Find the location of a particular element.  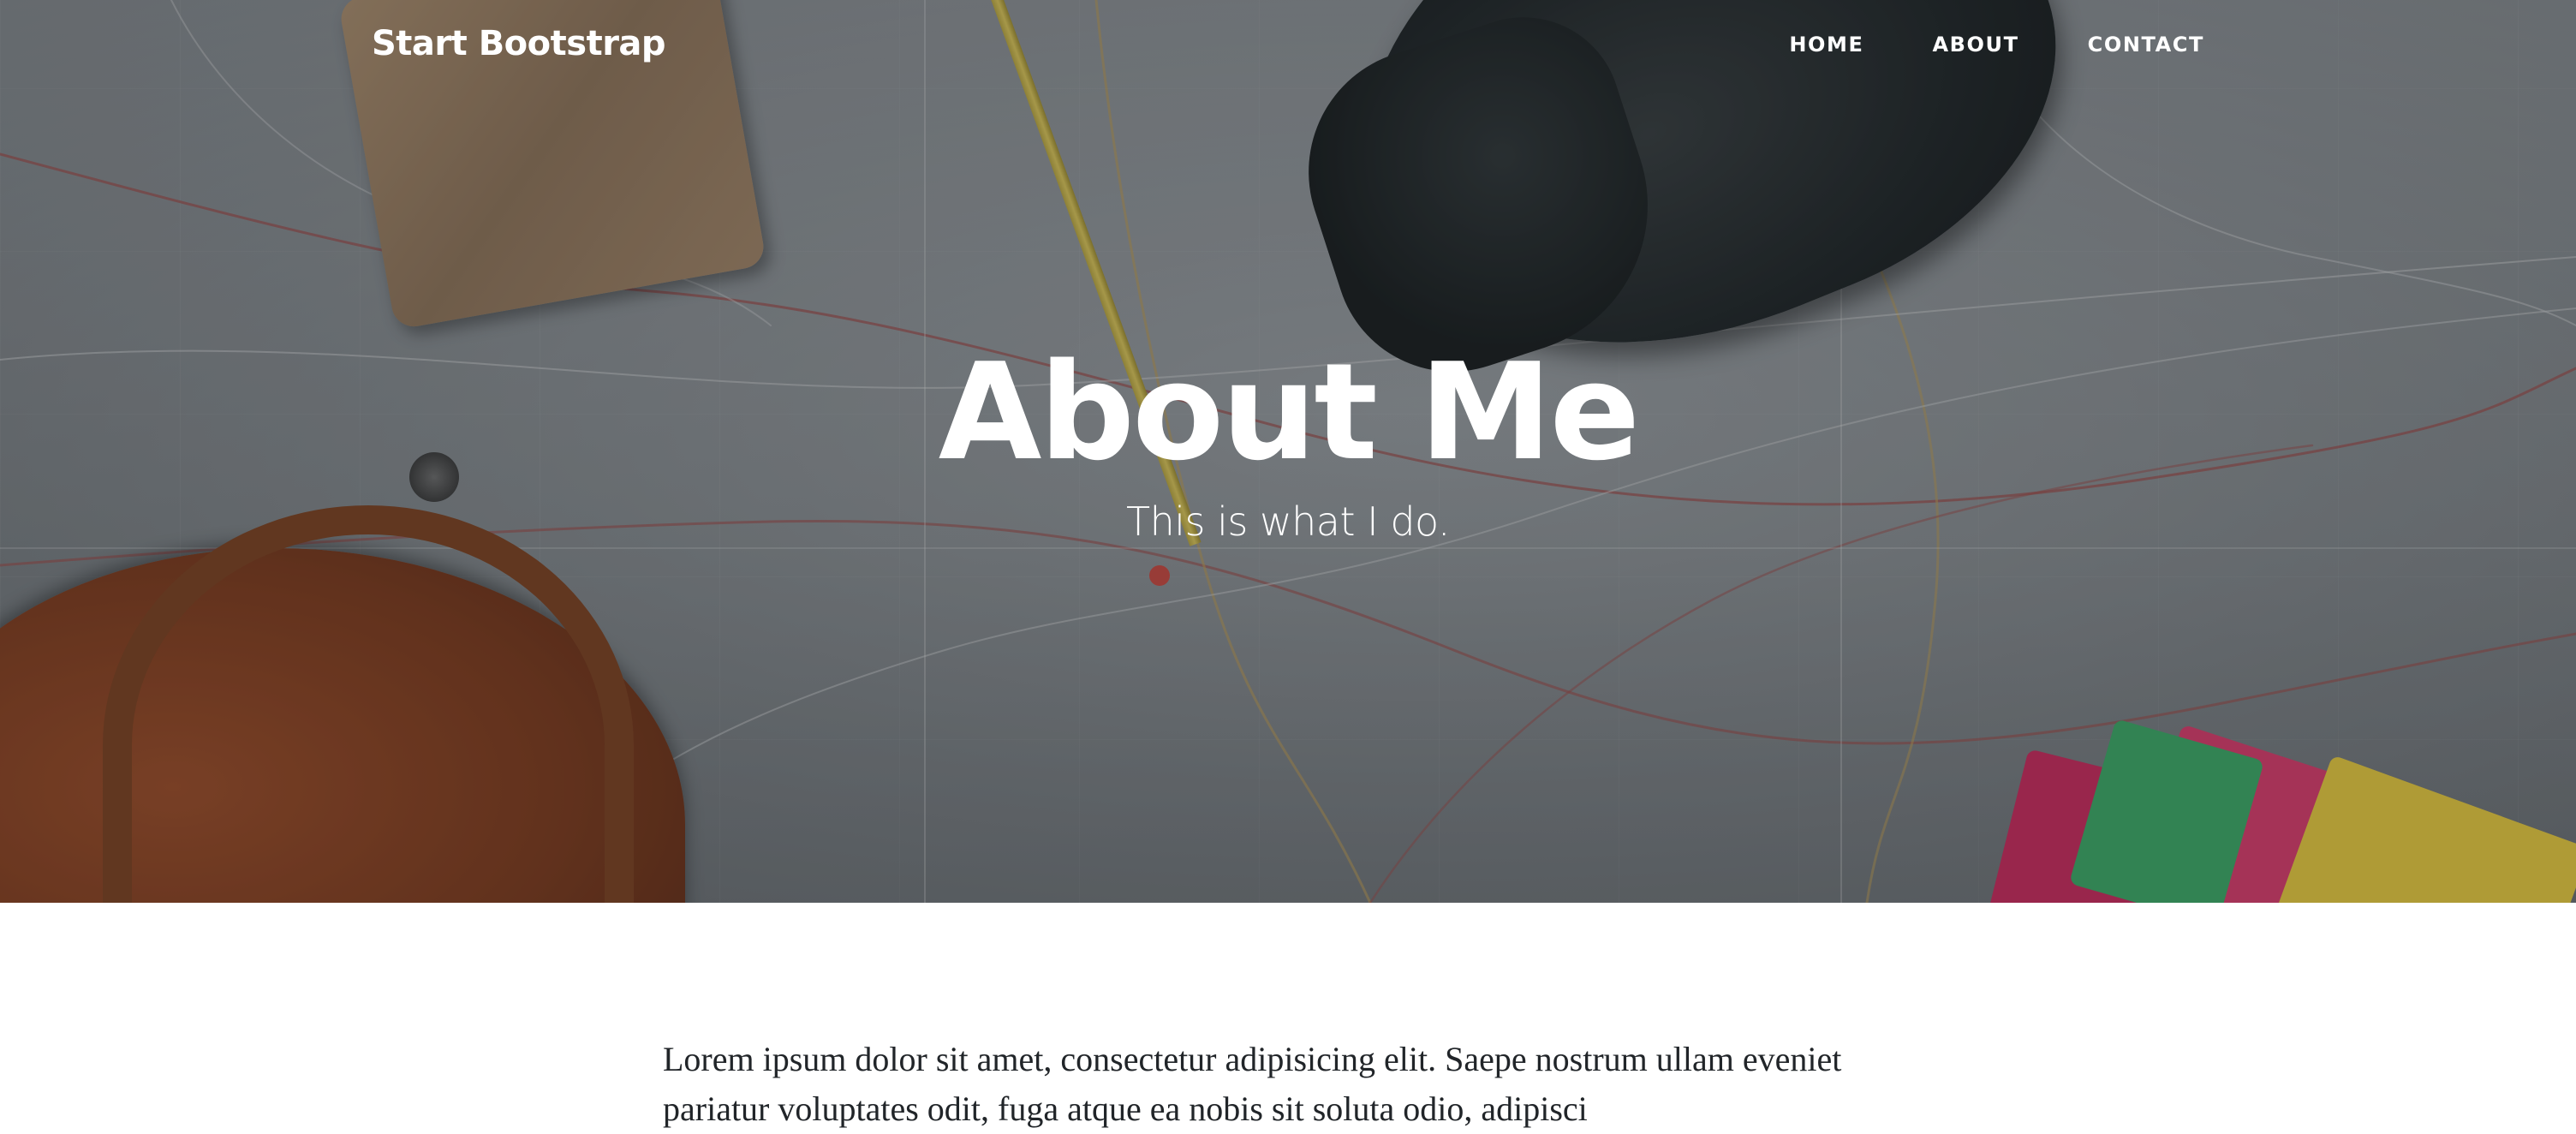

page-subtitle: This is what I do. is located at coordinates (1288, 521).